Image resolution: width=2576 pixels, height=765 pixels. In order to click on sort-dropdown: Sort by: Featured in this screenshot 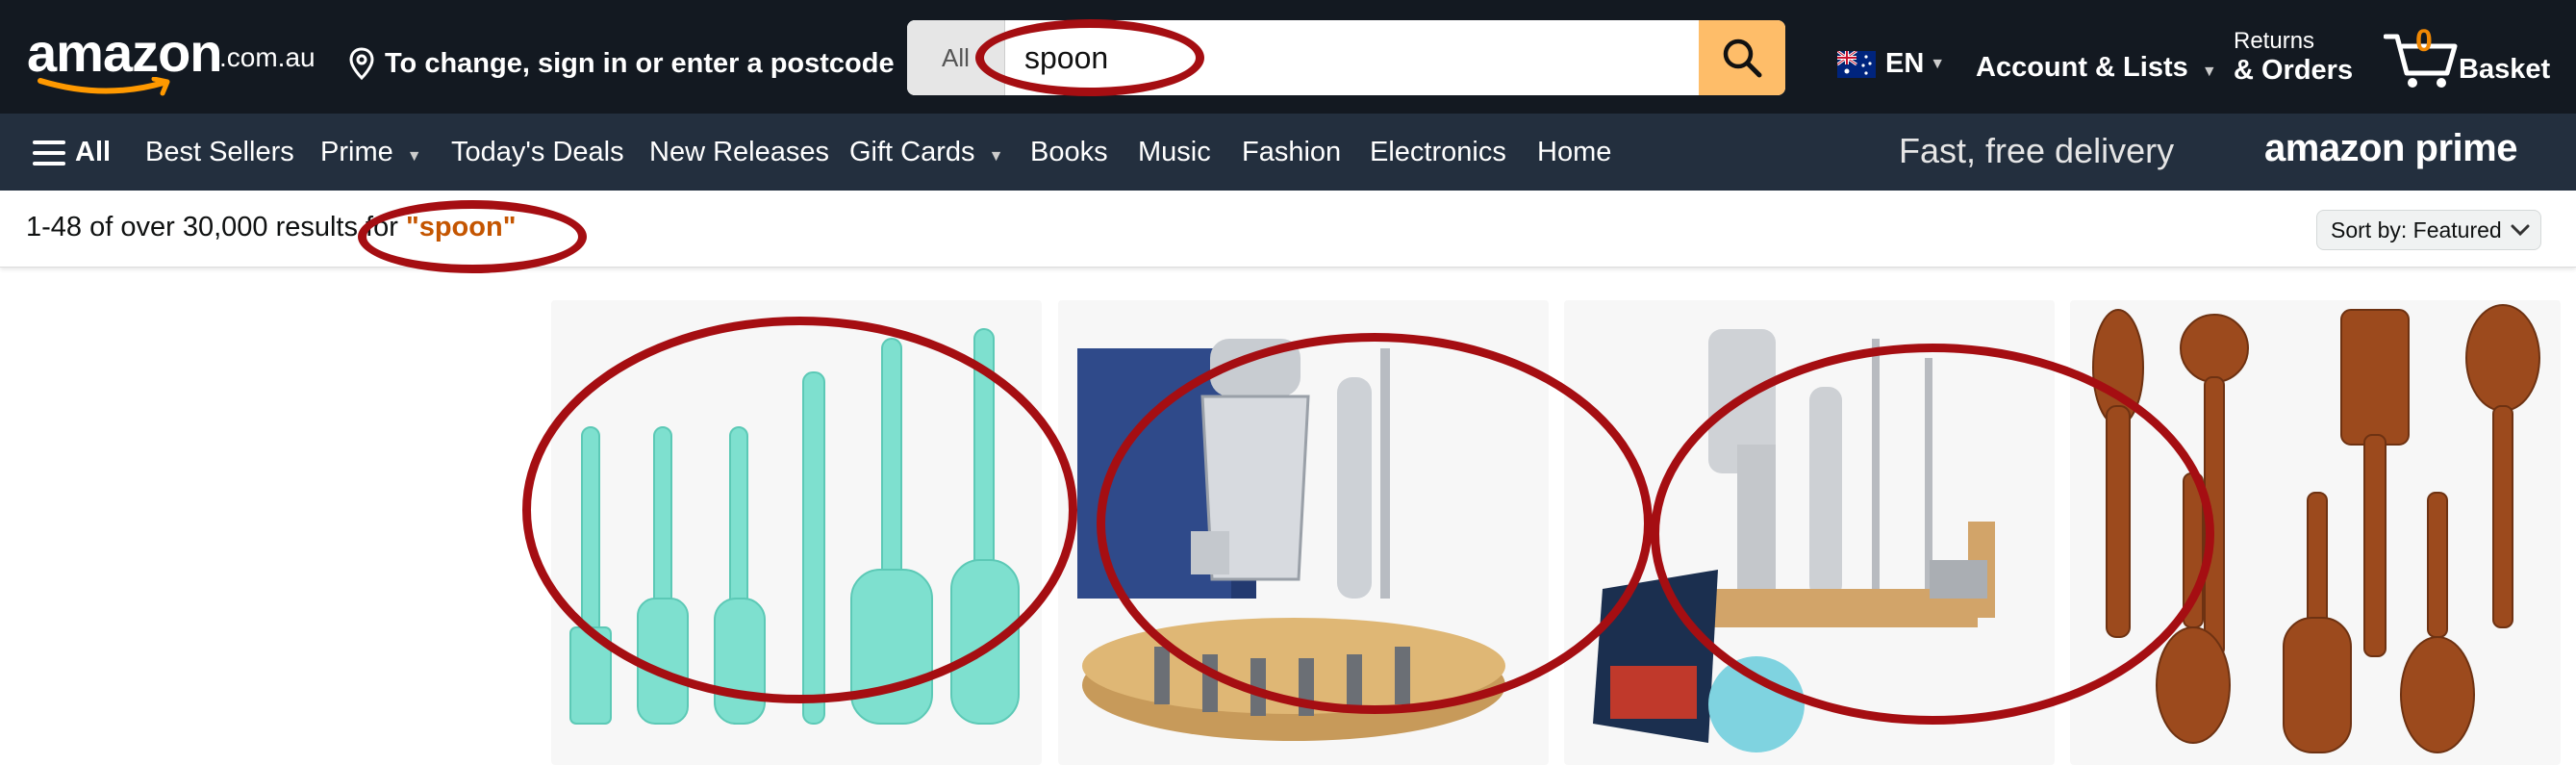, I will do `click(2428, 230)`.